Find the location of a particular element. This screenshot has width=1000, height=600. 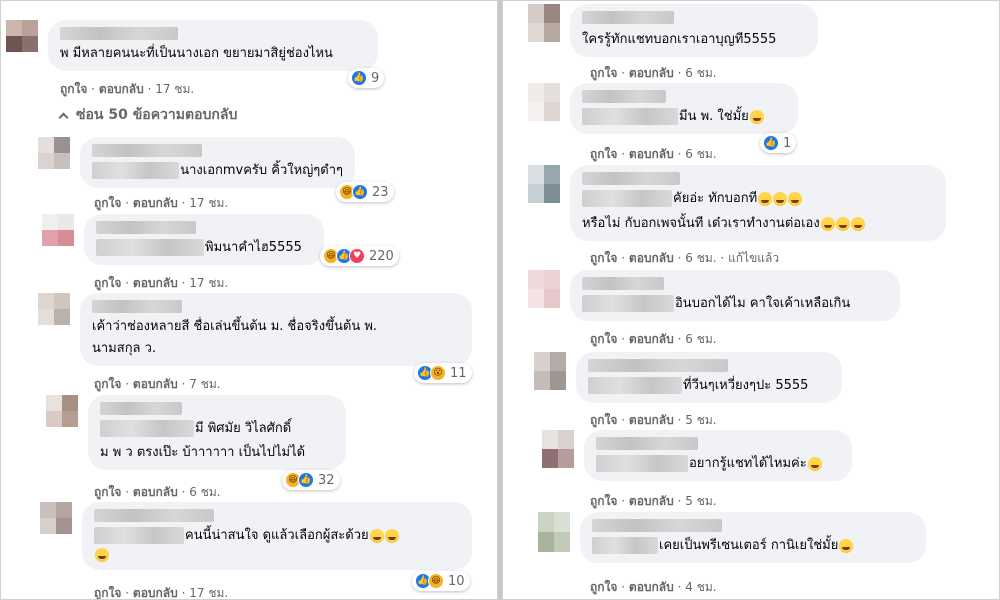

comment-meta: ถูกใจ · ตอบกลับ · 17 ชม. is located at coordinates (161, 203).